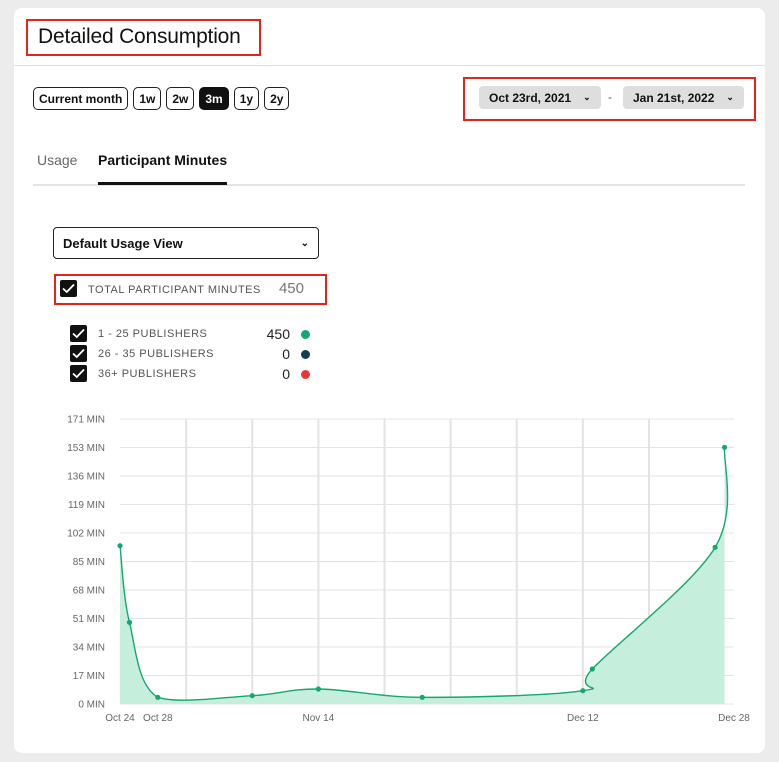  What do you see at coordinates (86, 477) in the screenshot?
I see `y-tick-label: 136 MIN` at bounding box center [86, 477].